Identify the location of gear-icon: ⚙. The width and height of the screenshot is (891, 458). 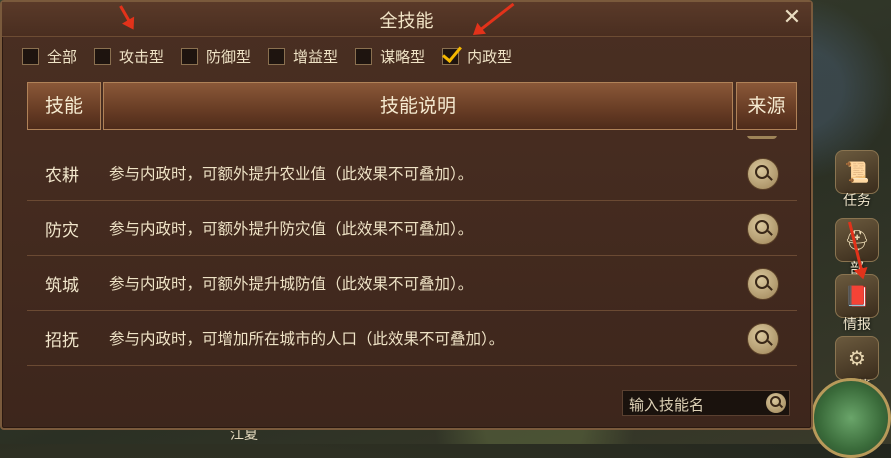
(857, 358).